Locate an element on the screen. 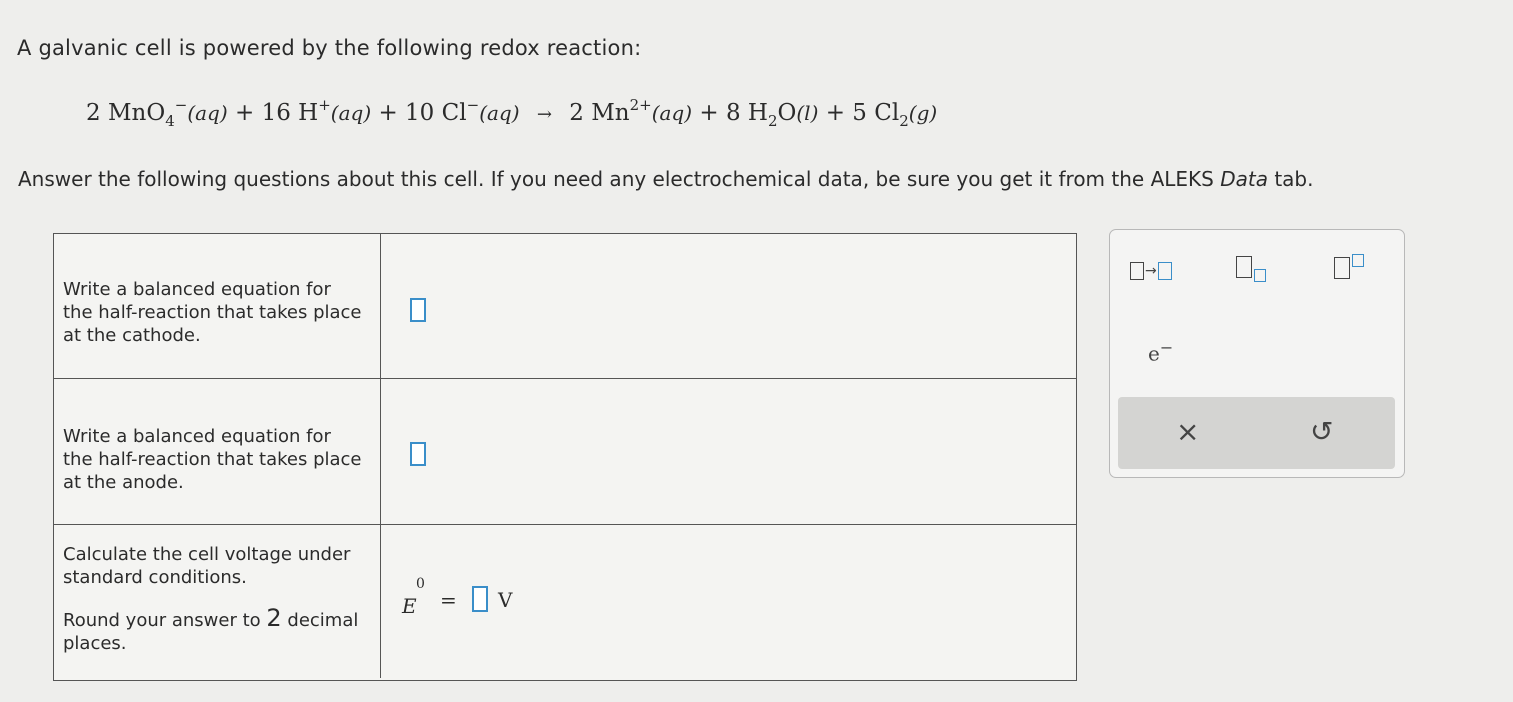 The height and width of the screenshot is (702, 1513). clear-button: × is located at coordinates (1187, 431).